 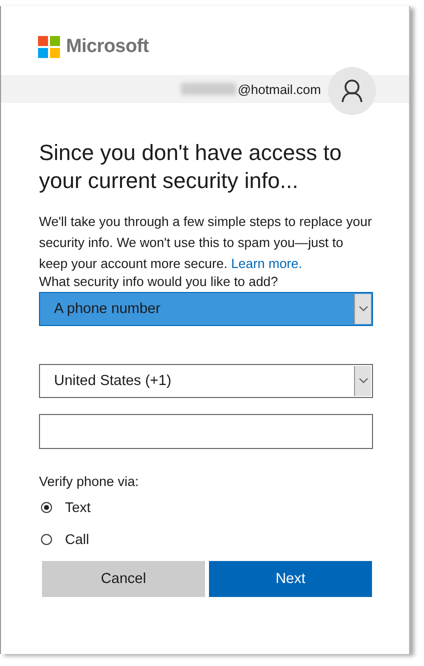 I want to click on windows-logo-icon, so click(x=49, y=47).